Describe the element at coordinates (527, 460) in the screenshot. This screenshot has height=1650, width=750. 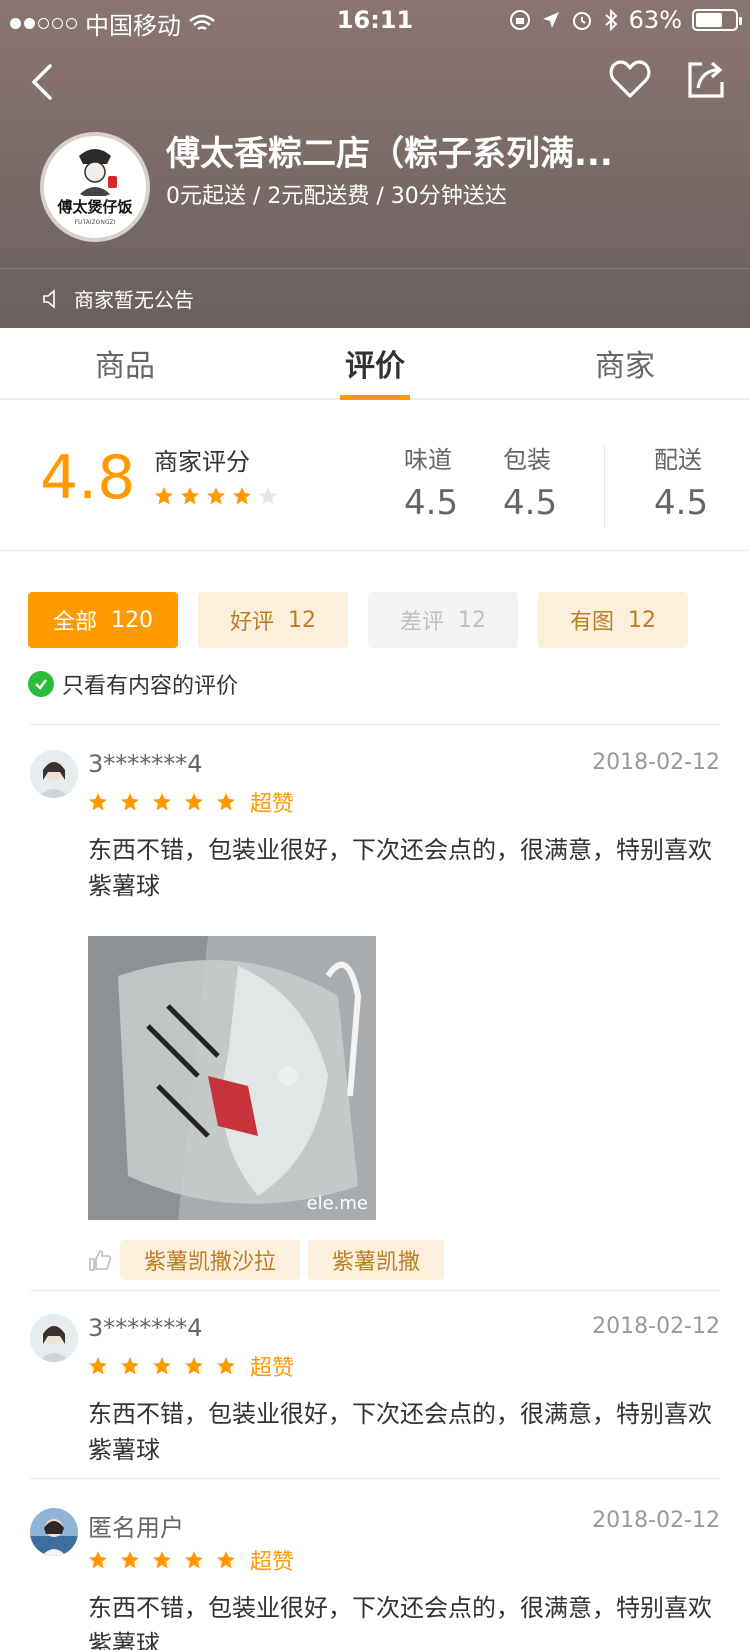
I see `package-label: 包装` at that location.